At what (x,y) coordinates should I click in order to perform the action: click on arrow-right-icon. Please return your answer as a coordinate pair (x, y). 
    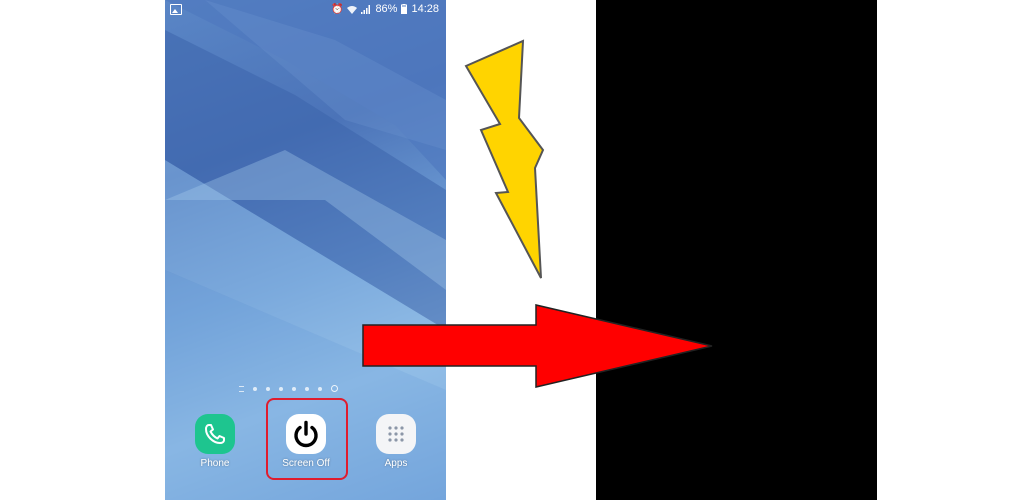
    Looking at the image, I should click on (537, 346).